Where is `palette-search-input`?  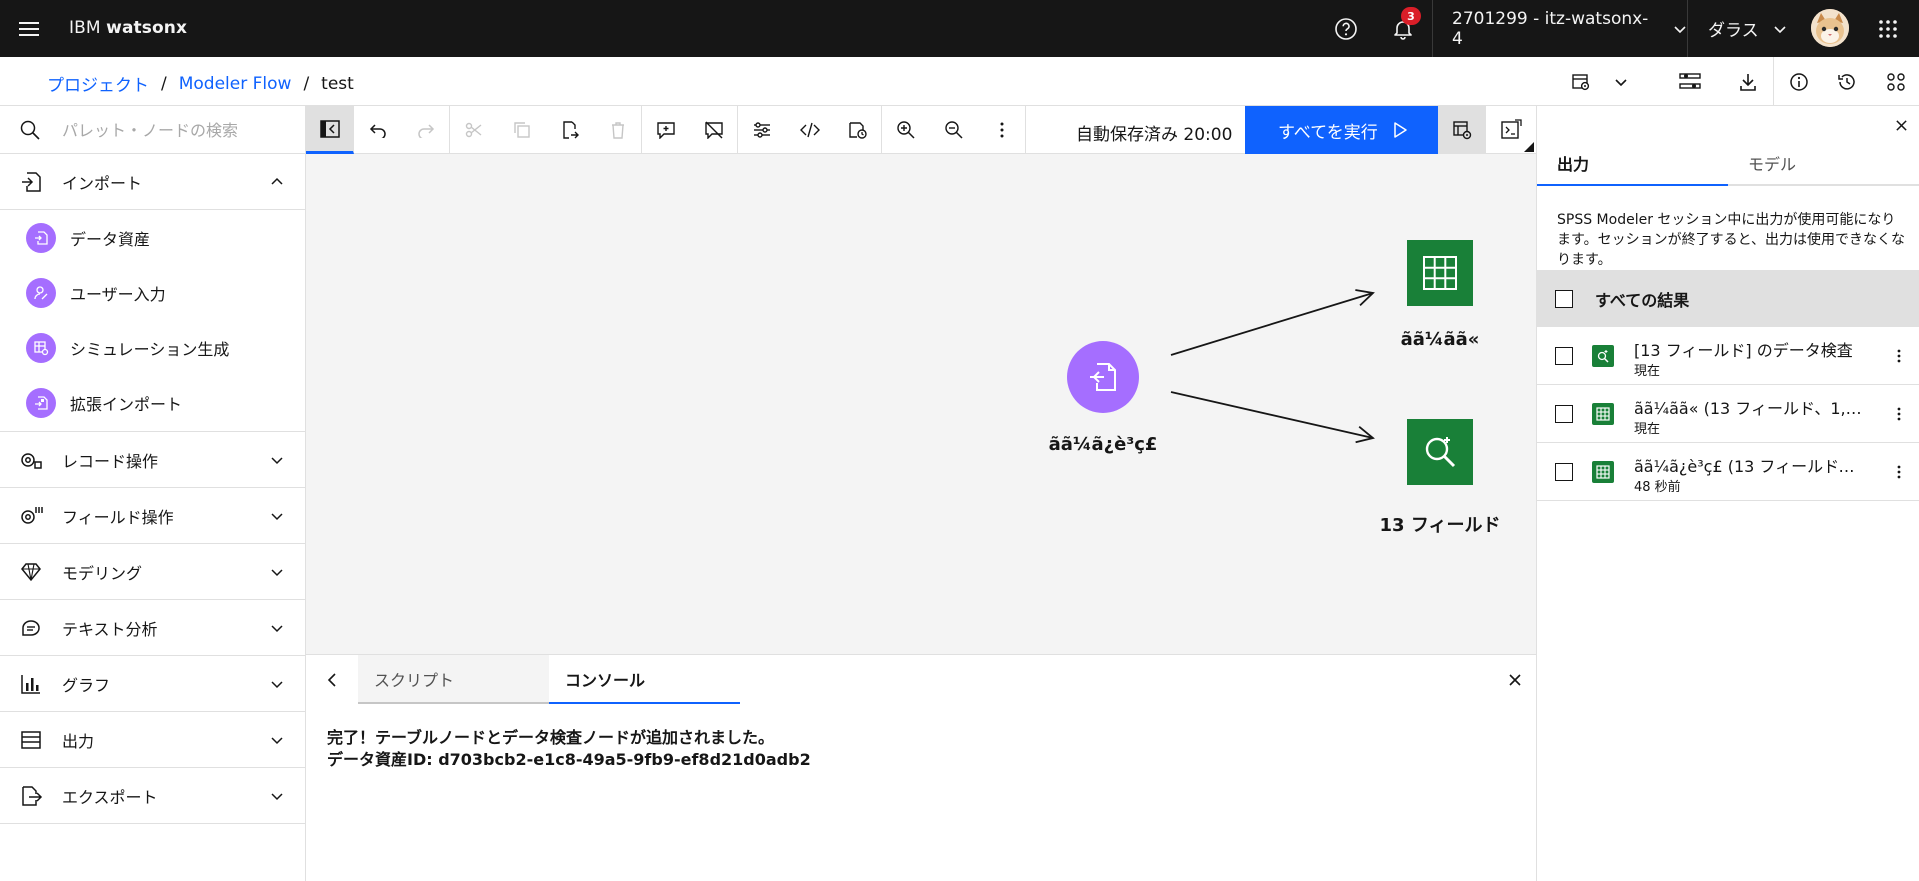
palette-search-input is located at coordinates (177, 130).